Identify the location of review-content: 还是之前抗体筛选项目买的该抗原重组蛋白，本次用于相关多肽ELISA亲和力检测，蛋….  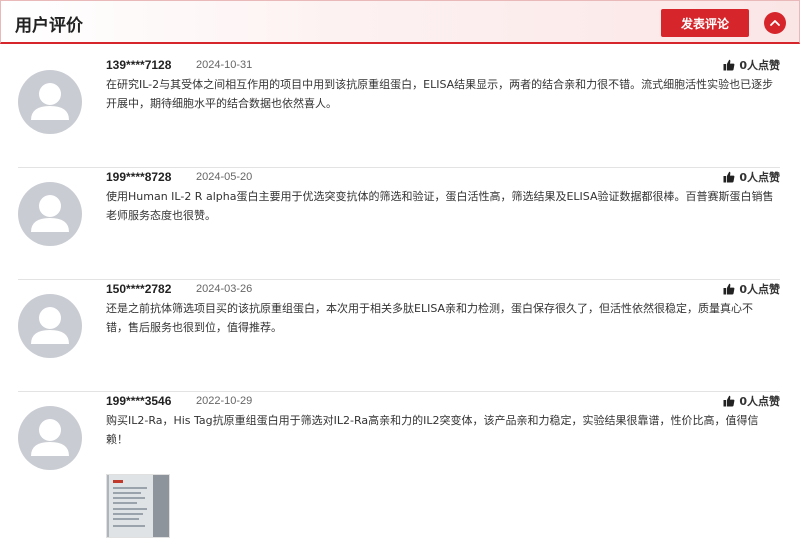
(430, 318).